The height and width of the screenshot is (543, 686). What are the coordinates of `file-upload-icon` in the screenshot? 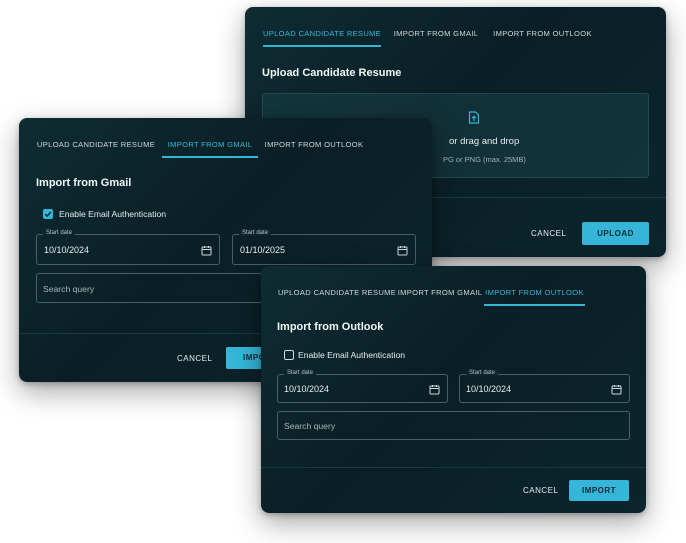 It's located at (474, 117).